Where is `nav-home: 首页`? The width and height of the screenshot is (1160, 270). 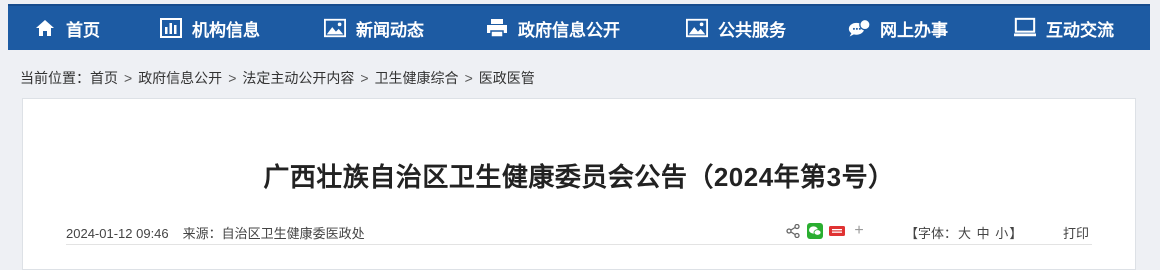
nav-home: 首页 is located at coordinates (67, 28).